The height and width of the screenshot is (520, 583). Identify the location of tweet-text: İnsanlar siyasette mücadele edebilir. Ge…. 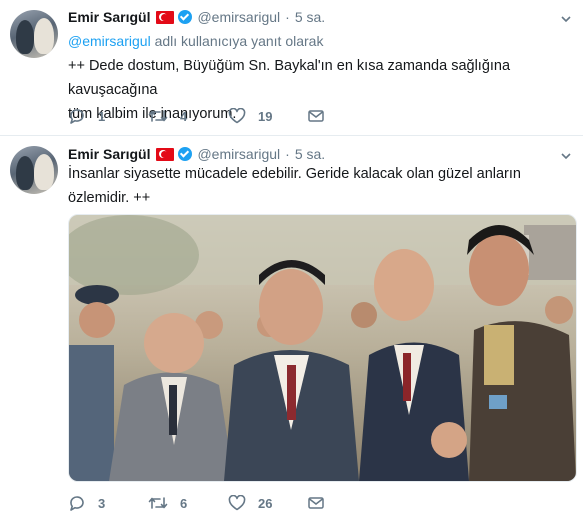
(320, 186).